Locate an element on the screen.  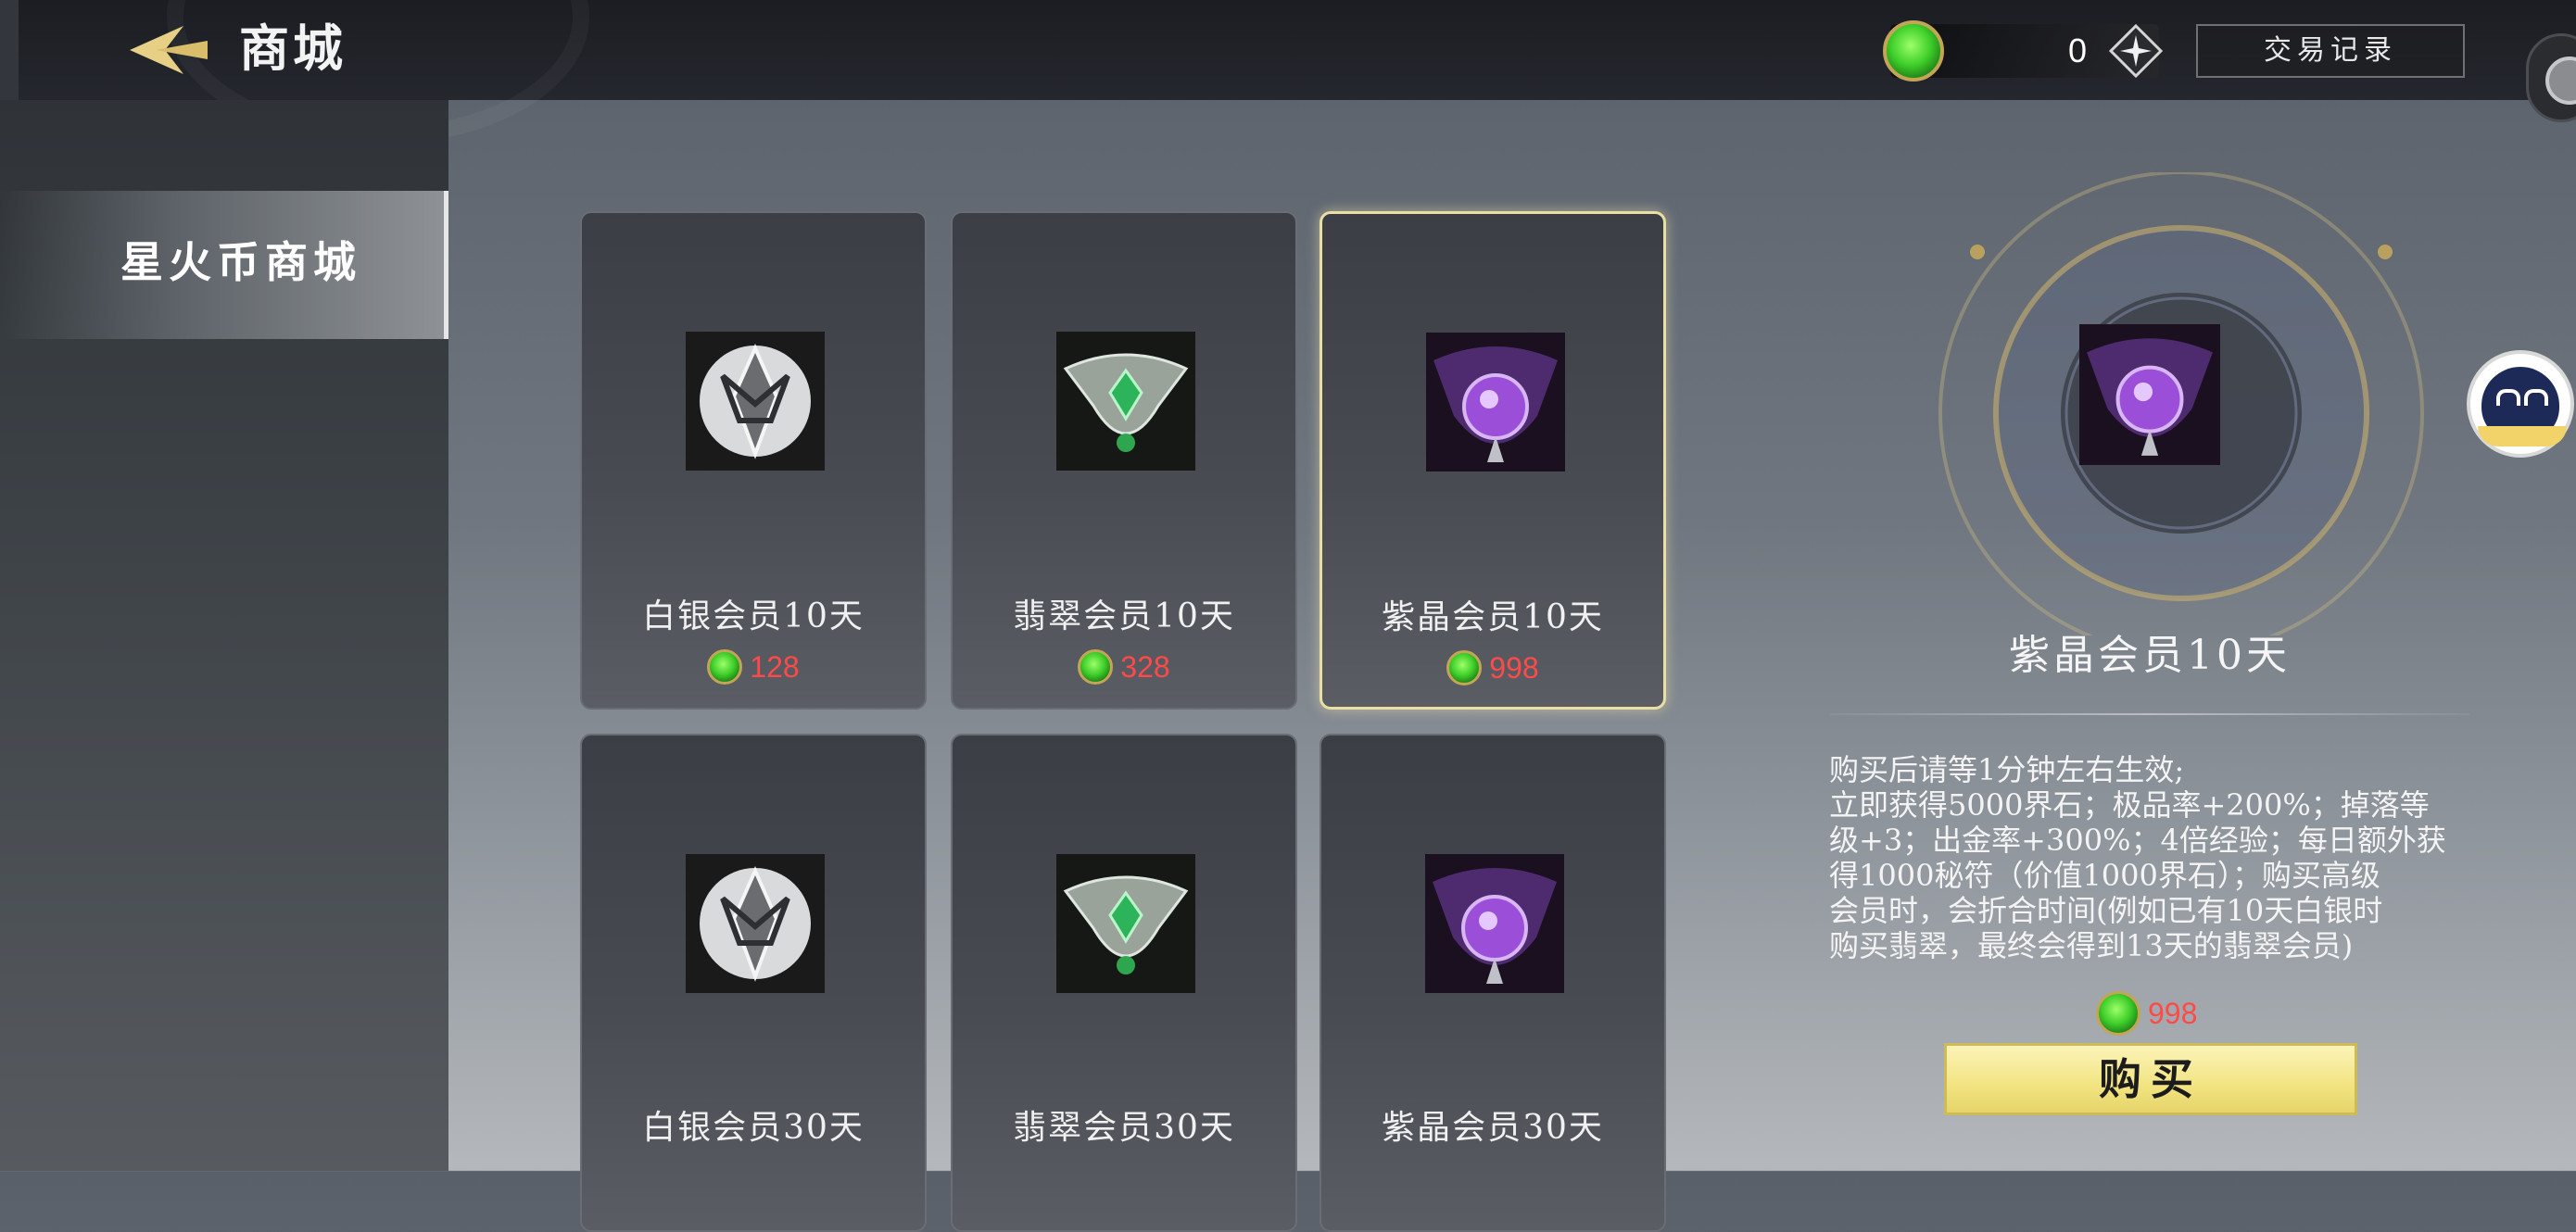
divider is located at coordinates (2149, 714).